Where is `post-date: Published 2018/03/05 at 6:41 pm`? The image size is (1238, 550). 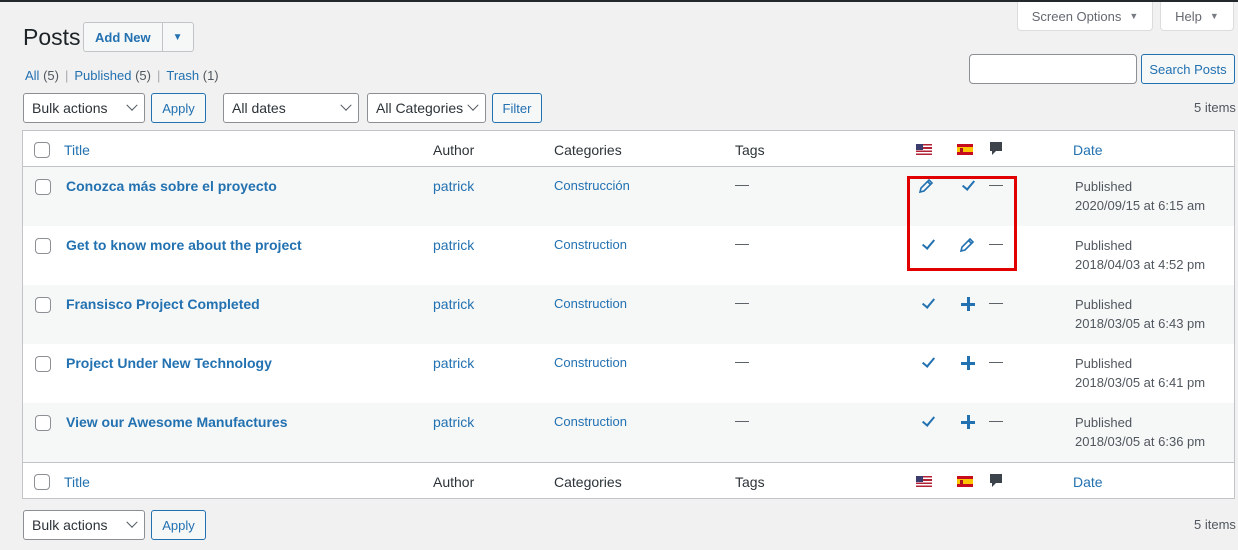 post-date: Published 2018/03/05 at 6:41 pm is located at coordinates (1140, 373).